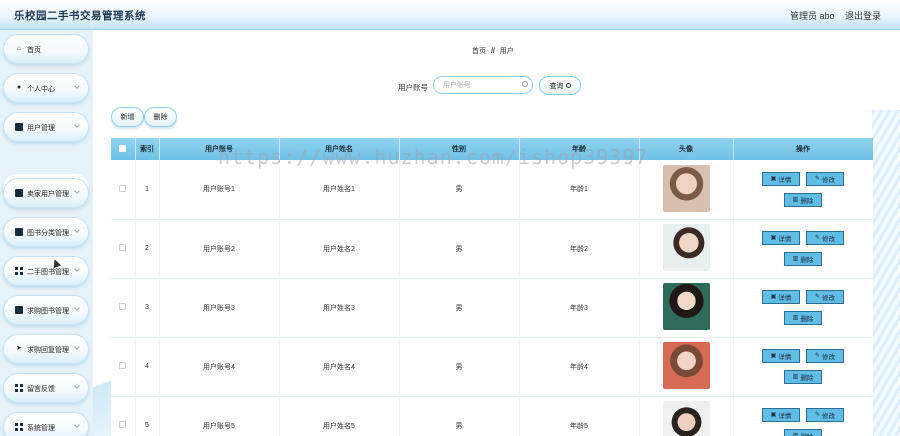  I want to click on sidebar-item-user-management: 用户管理, so click(46, 127).